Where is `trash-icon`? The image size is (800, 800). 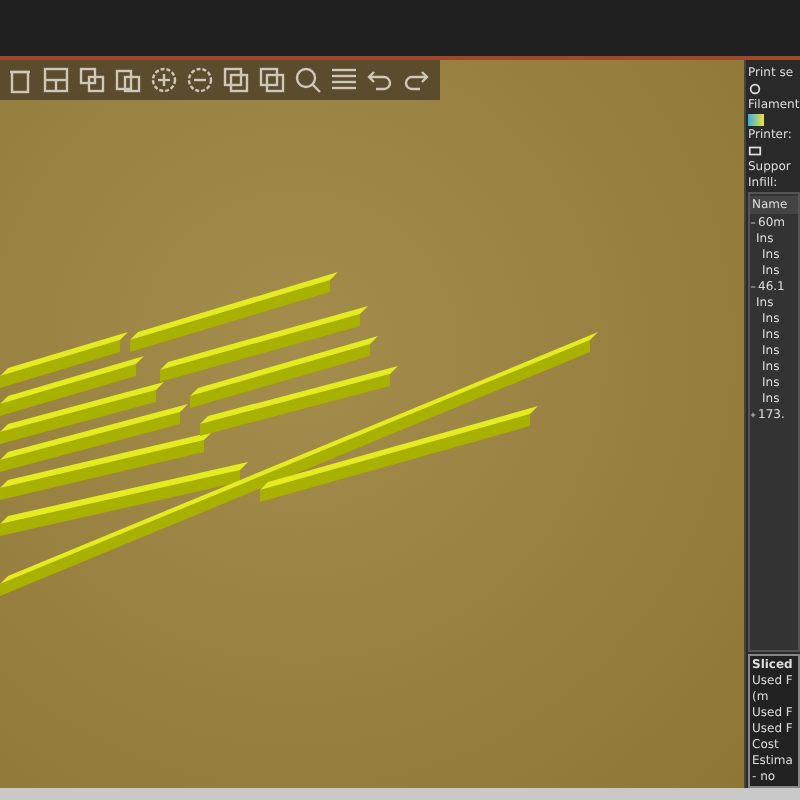
trash-icon is located at coordinates (20, 80).